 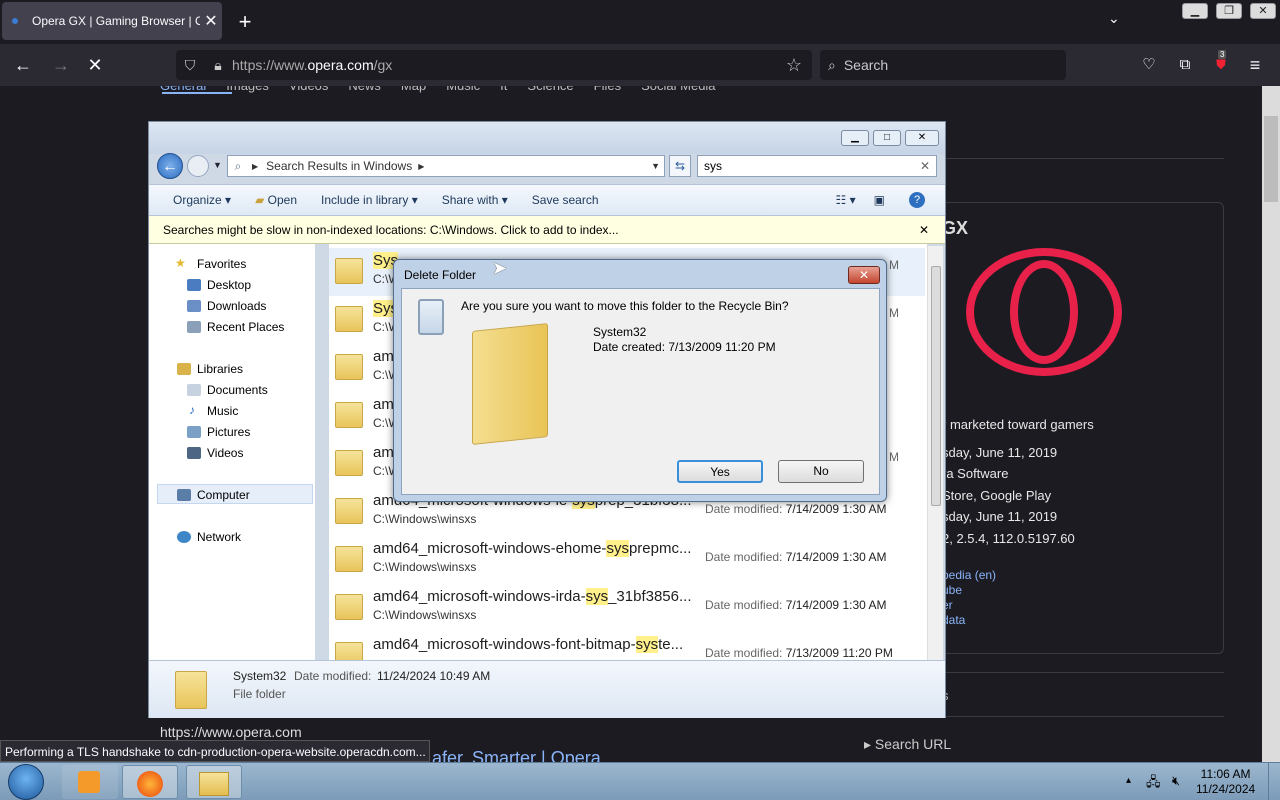 What do you see at coordinates (211, 21) in the screenshot?
I see `tab-close-icon: ✕` at bounding box center [211, 21].